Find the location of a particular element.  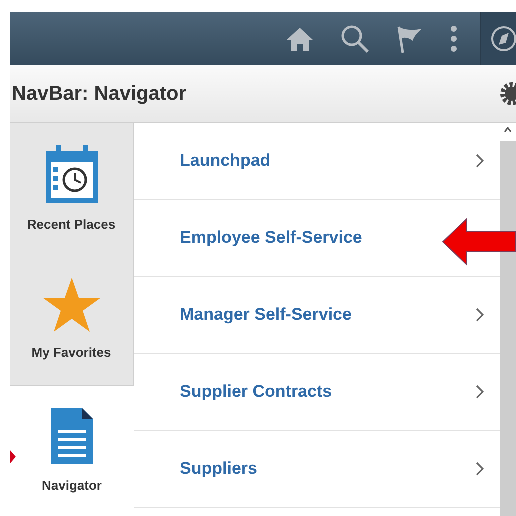

tile-label: Navigator is located at coordinates (72, 486).